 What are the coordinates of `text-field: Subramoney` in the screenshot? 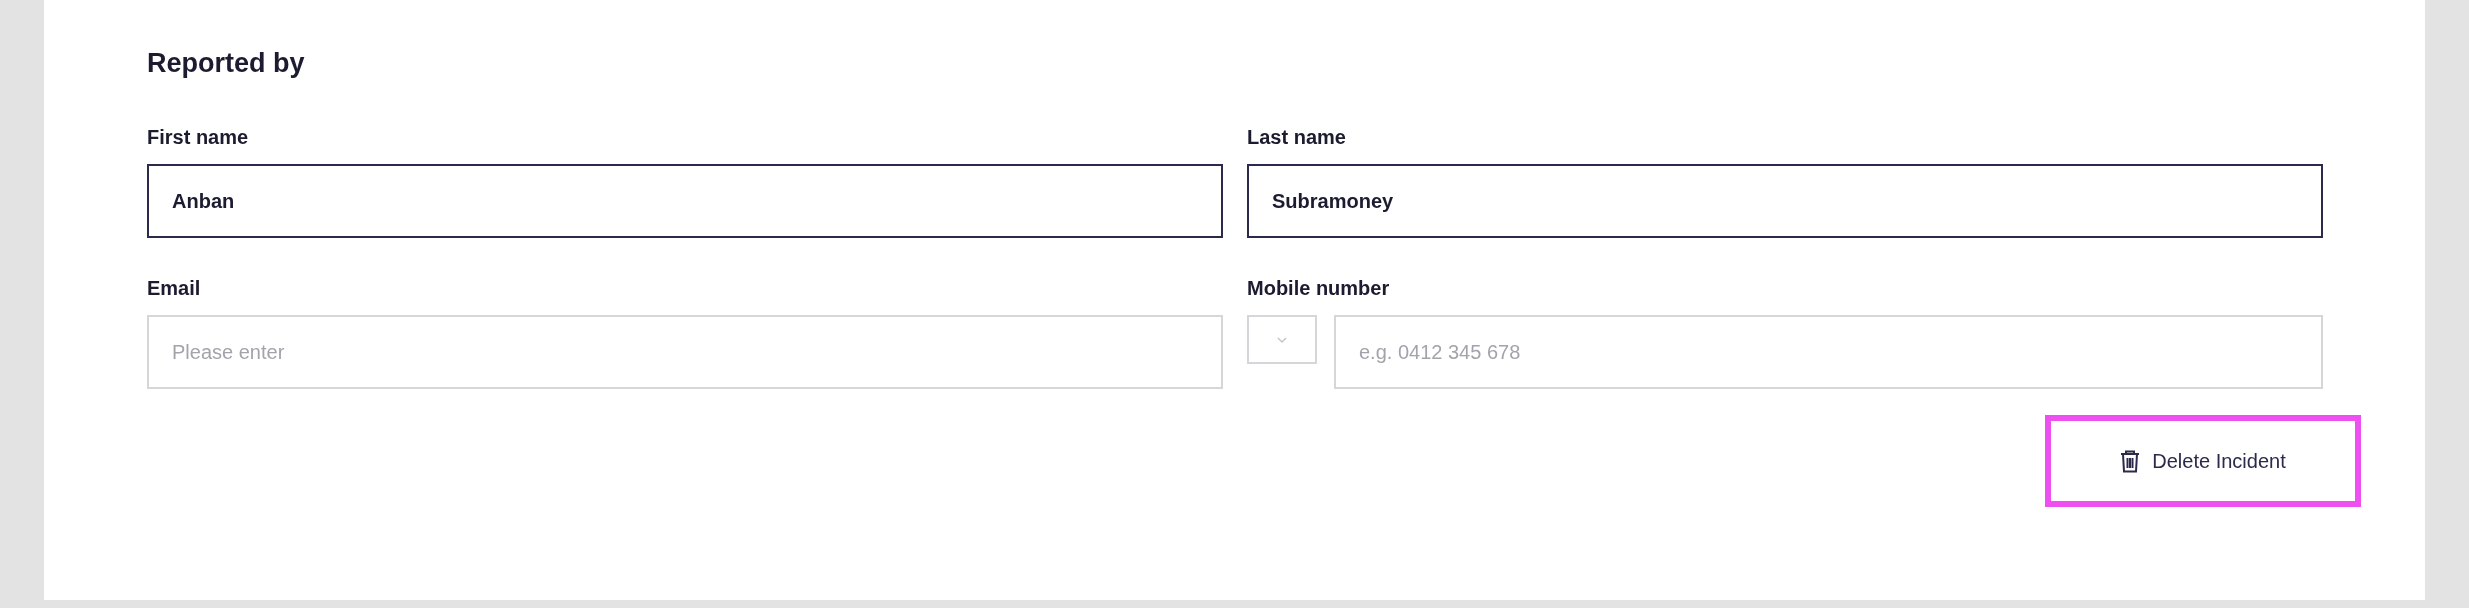 It's located at (1785, 201).